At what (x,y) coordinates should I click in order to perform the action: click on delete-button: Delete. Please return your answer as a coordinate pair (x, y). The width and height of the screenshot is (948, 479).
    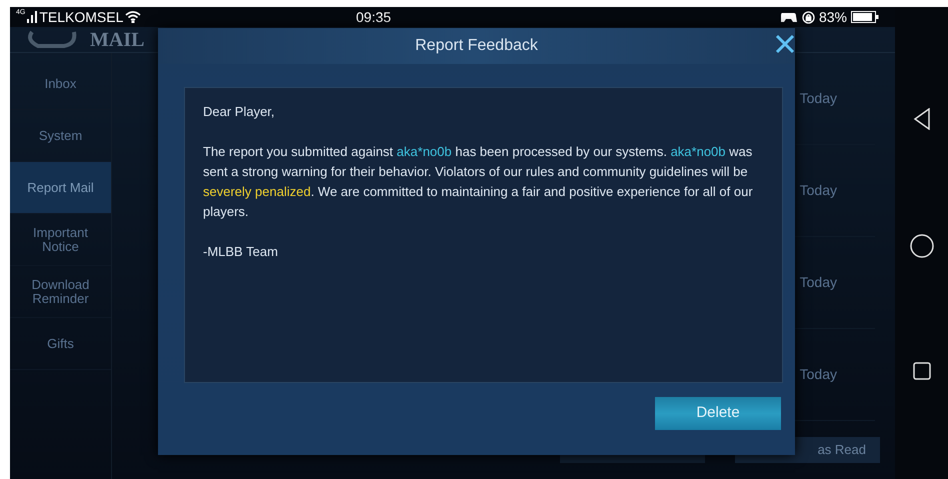
    Looking at the image, I should click on (718, 413).